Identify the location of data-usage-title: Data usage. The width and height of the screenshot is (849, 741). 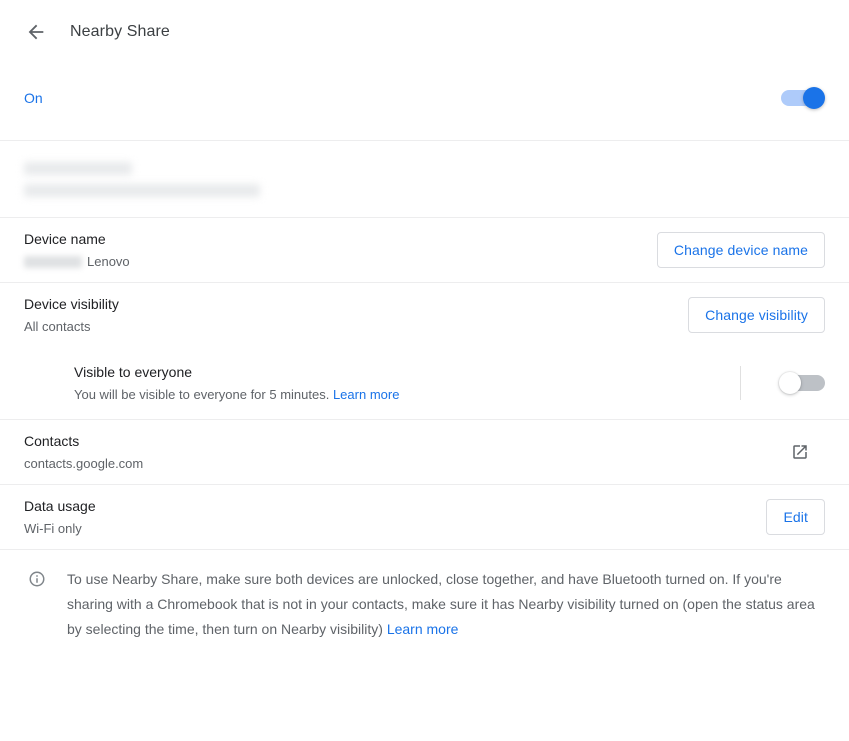
(60, 505).